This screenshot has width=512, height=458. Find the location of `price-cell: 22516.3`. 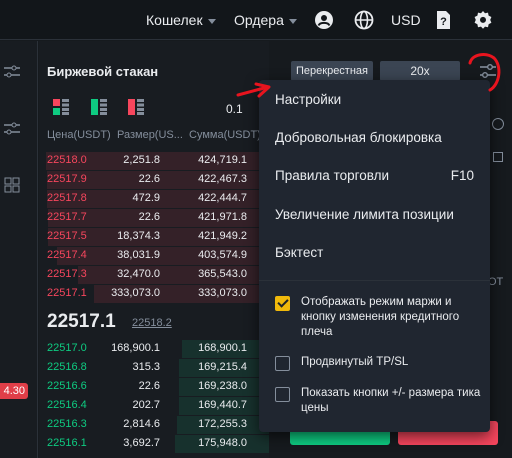

price-cell: 22516.3 is located at coordinates (67, 424).